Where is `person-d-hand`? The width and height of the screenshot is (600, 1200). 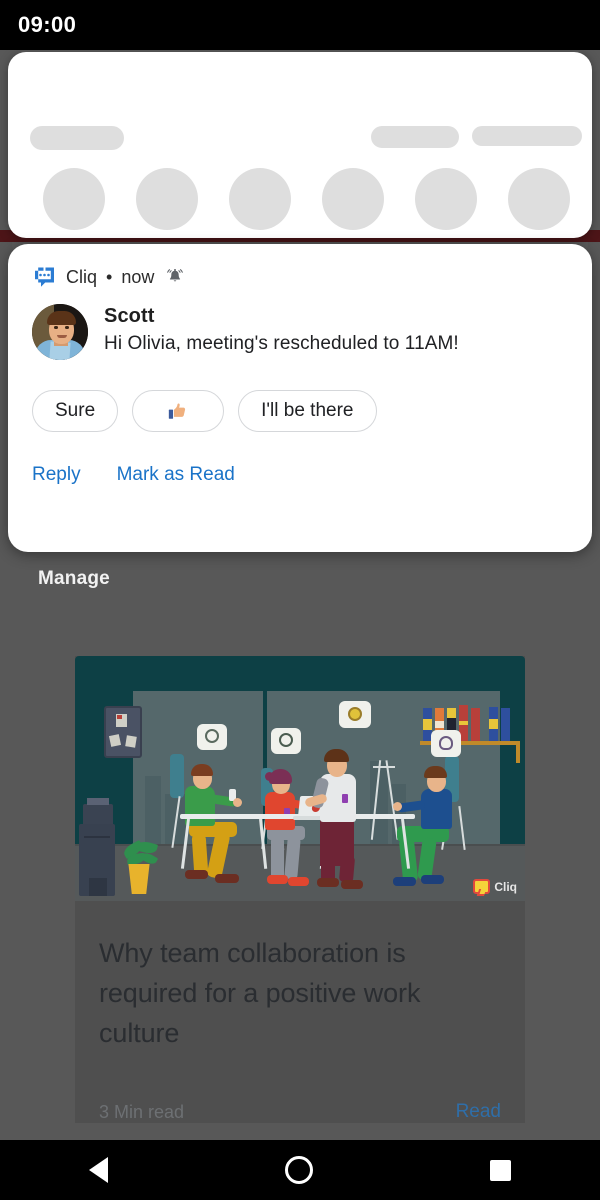 person-d-hand is located at coordinates (397, 806).